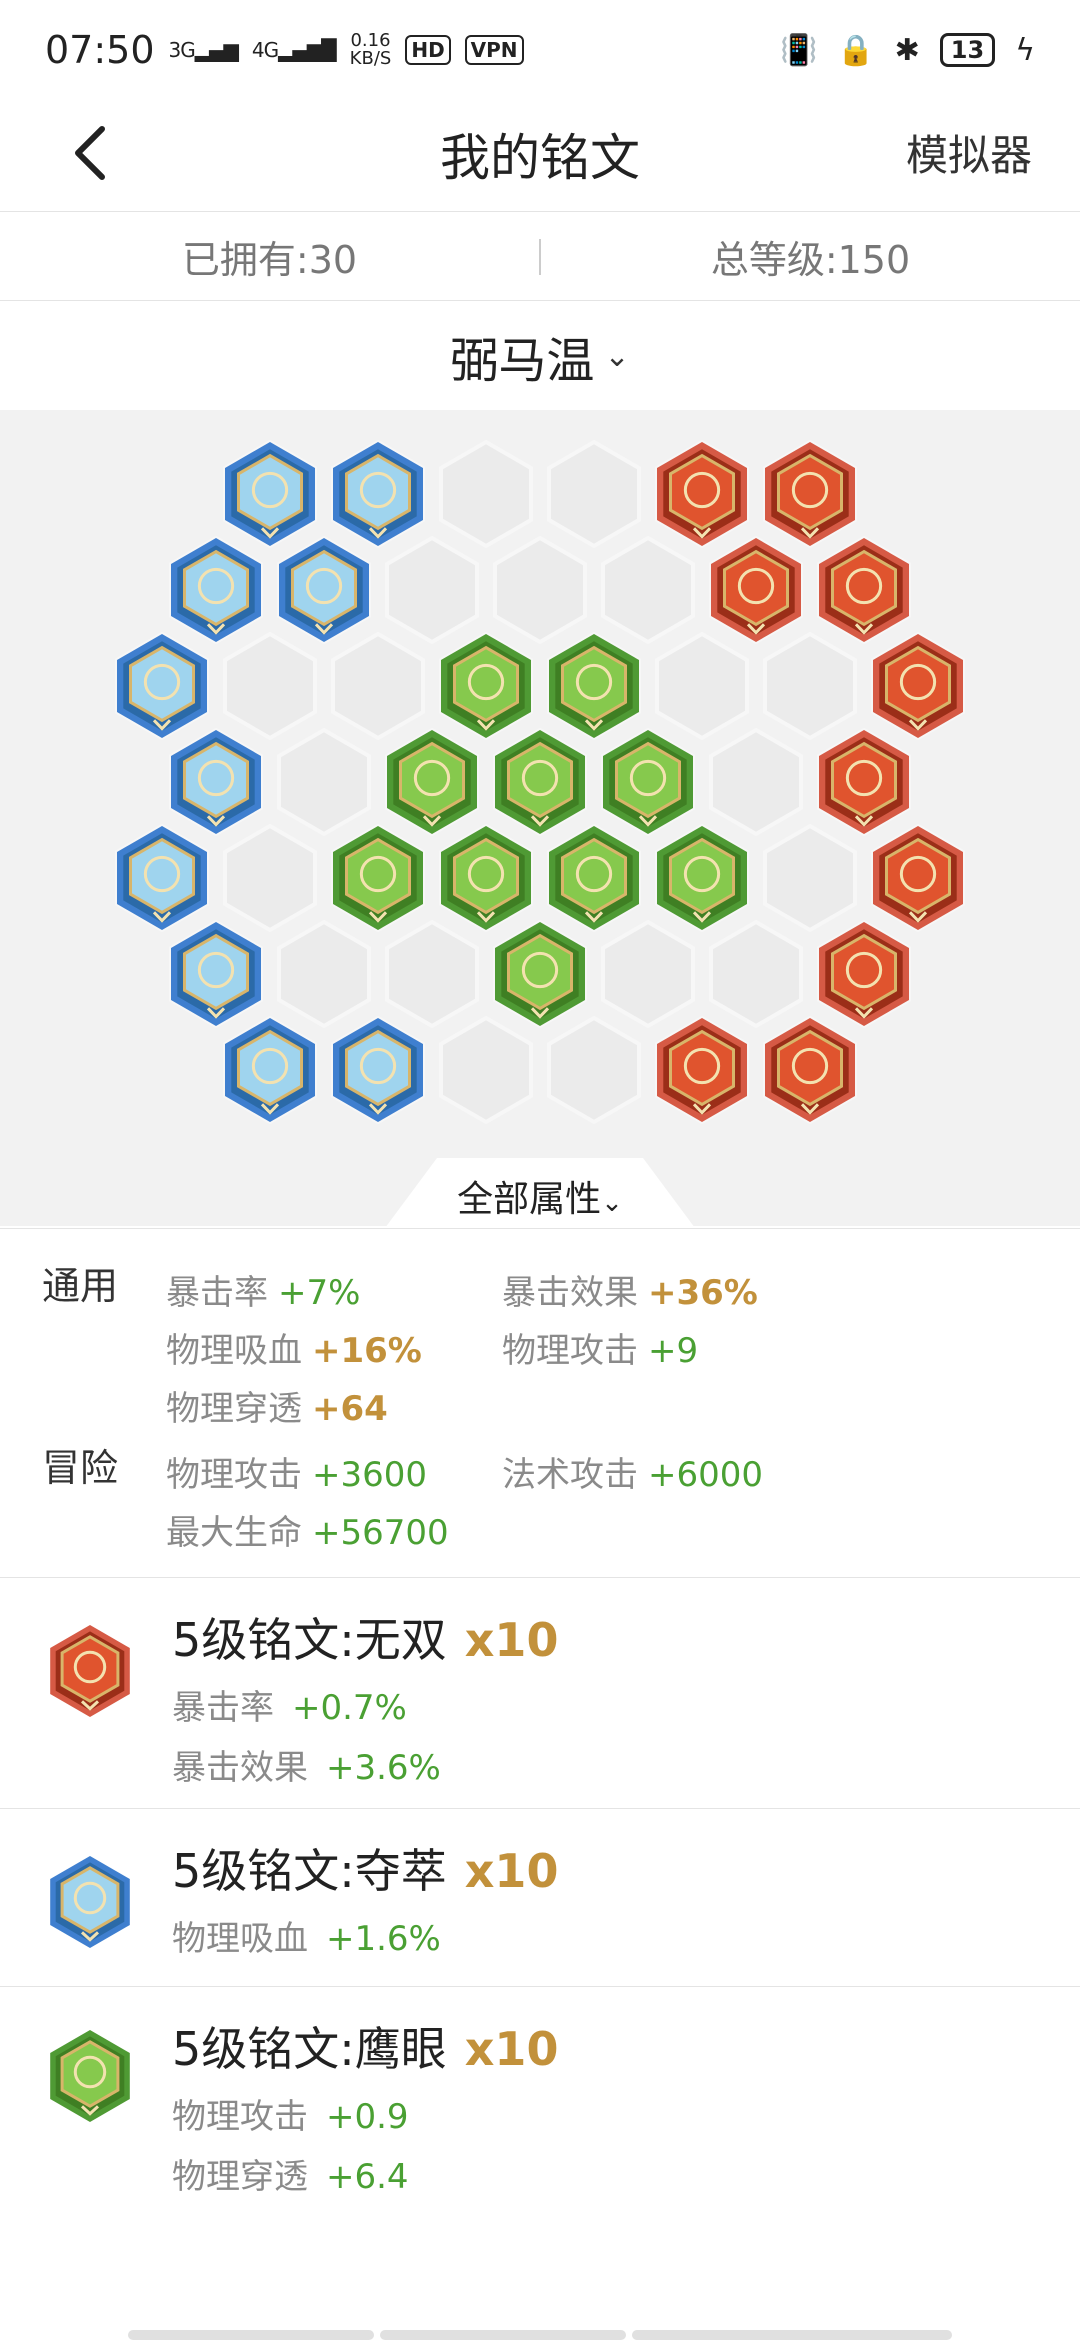 This screenshot has height=2340, width=1080. What do you see at coordinates (309, 1640) in the screenshot?
I see `inscription-name: 5级铭文:无双` at bounding box center [309, 1640].